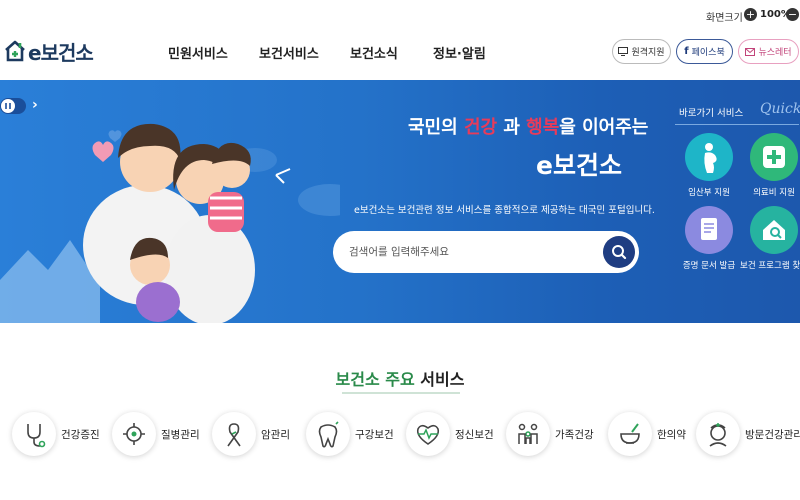 The height and width of the screenshot is (500, 800). I want to click on zoom-label: 화면크기, so click(724, 18).